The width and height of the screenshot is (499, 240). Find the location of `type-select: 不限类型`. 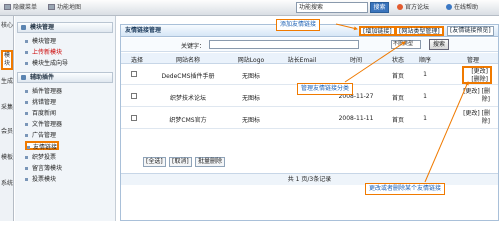

type-select: 不限类型 is located at coordinates (406, 44).